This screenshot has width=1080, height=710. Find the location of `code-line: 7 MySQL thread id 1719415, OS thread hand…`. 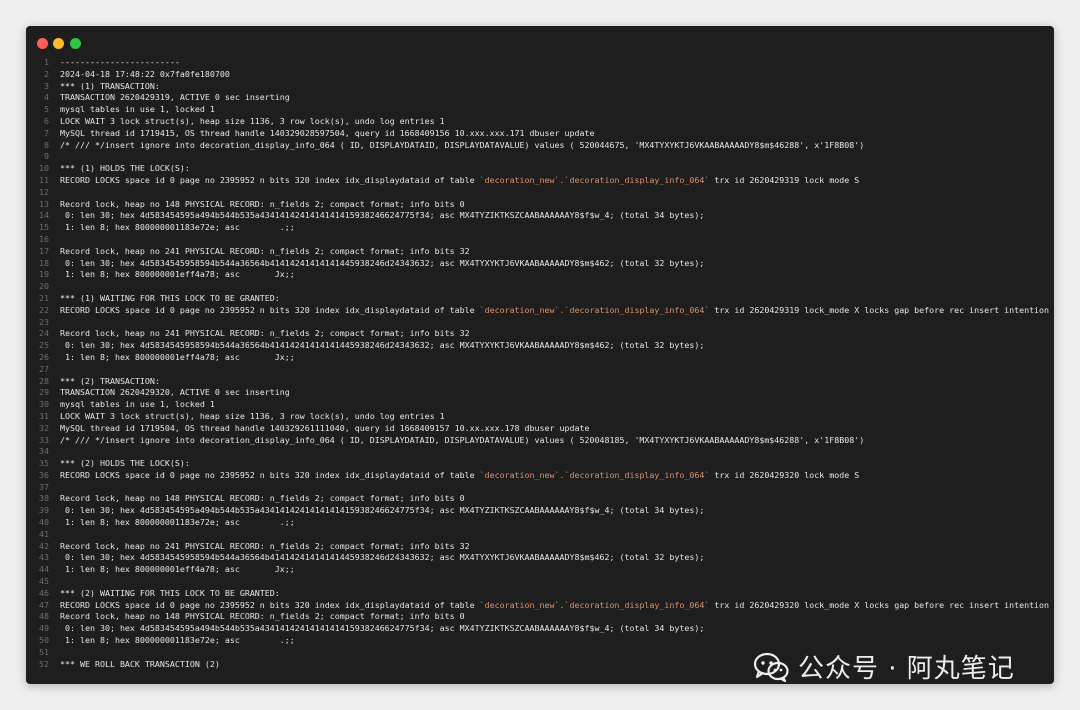

code-line: 7 MySQL thread id 1719415, OS thread hand… is located at coordinates (540, 134).